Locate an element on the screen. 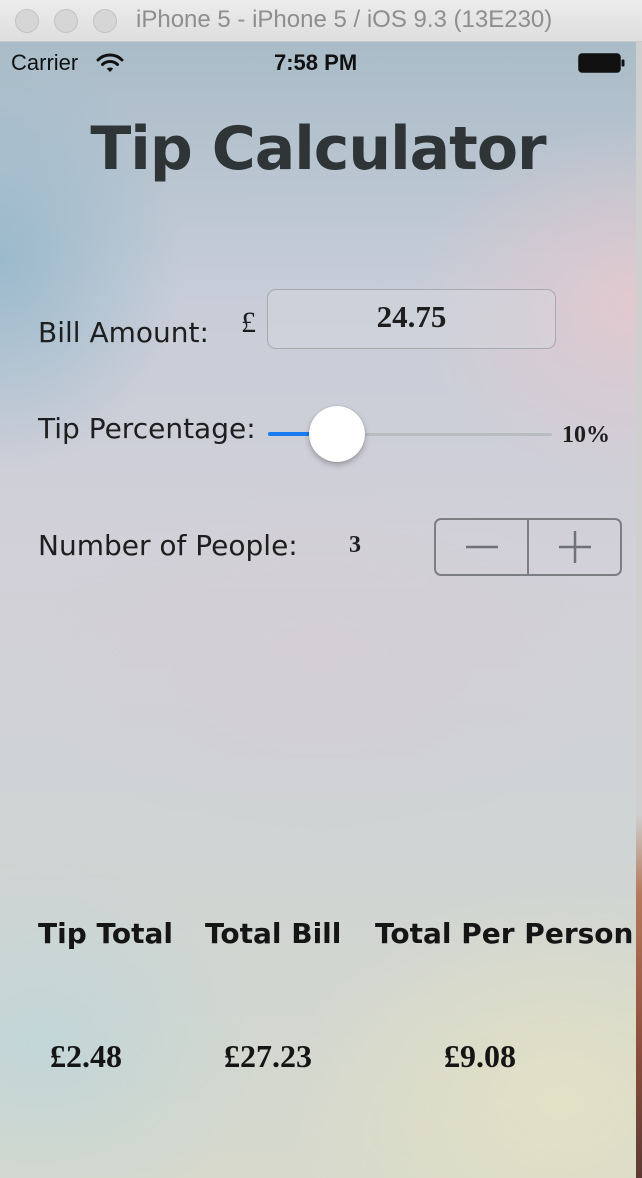 This screenshot has width=642, height=1178. tip-percentage-label: Tip Percentage: is located at coordinates (147, 428).